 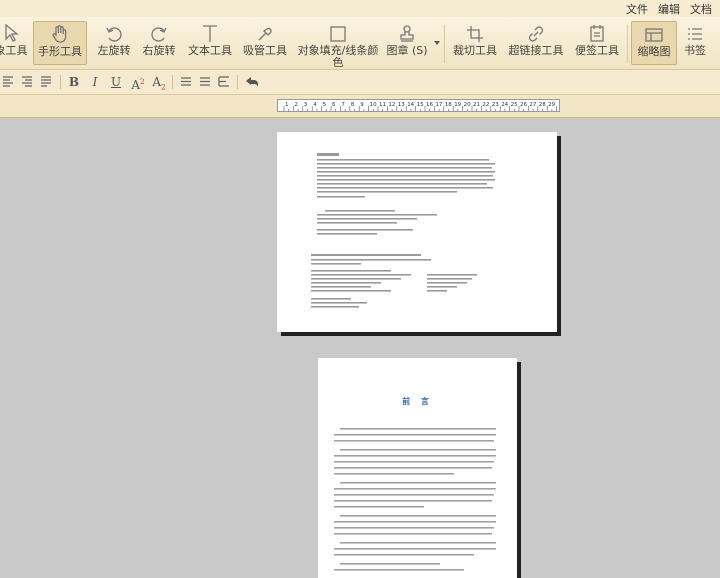 What do you see at coordinates (701, 9) in the screenshot?
I see `menu-document: 文档` at bounding box center [701, 9].